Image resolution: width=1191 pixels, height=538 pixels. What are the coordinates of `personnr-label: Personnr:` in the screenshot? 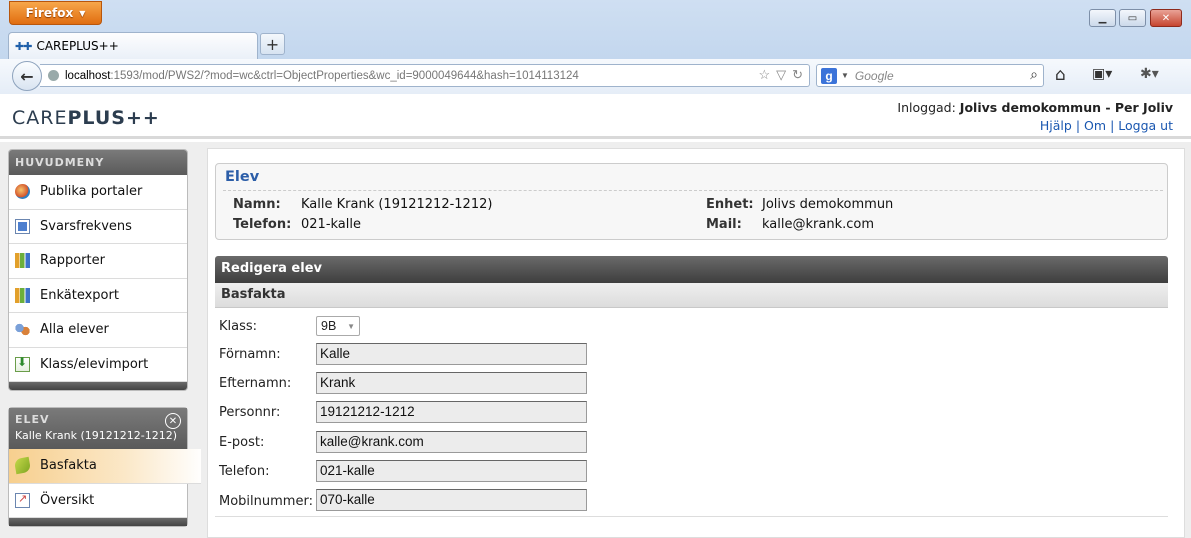 It's located at (250, 412).